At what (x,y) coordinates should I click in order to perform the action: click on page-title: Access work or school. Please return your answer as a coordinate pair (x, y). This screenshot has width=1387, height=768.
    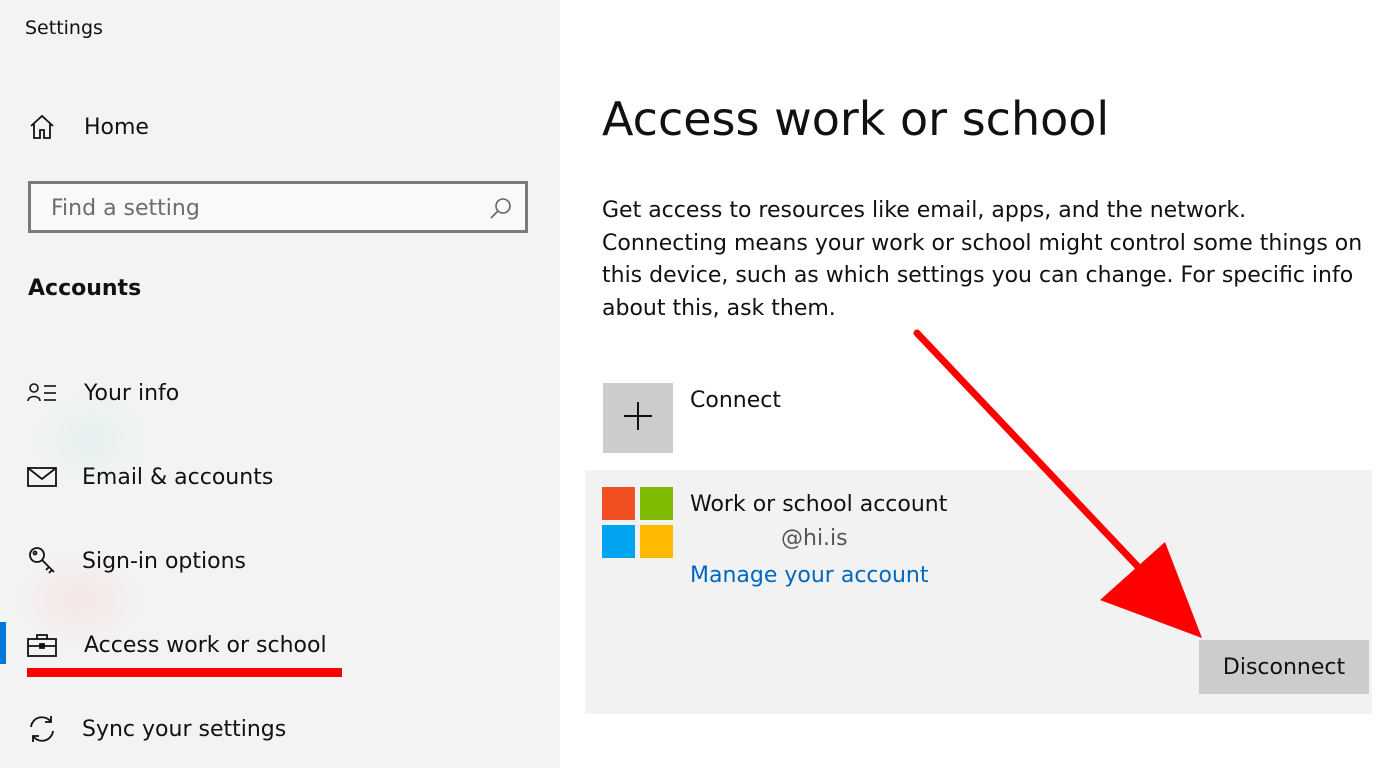
    Looking at the image, I should click on (856, 119).